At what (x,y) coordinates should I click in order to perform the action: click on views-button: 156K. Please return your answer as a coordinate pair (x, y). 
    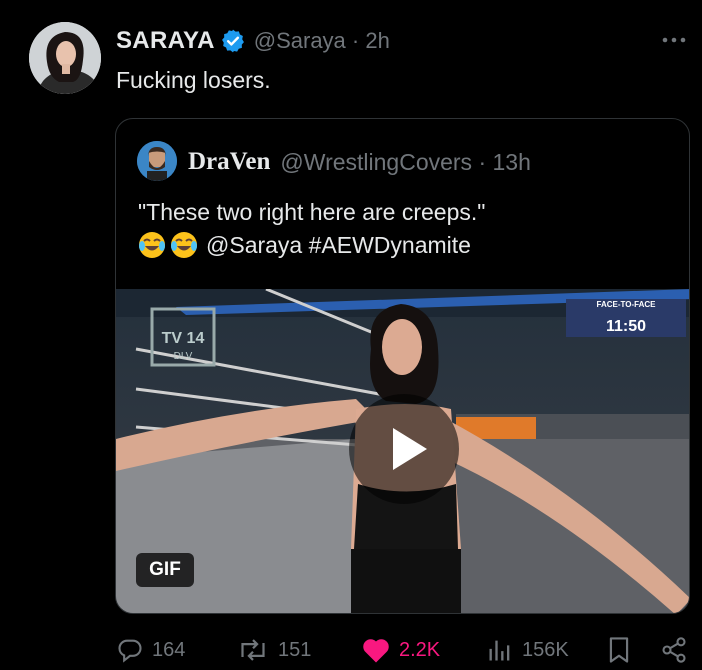
    Looking at the image, I should click on (527, 650).